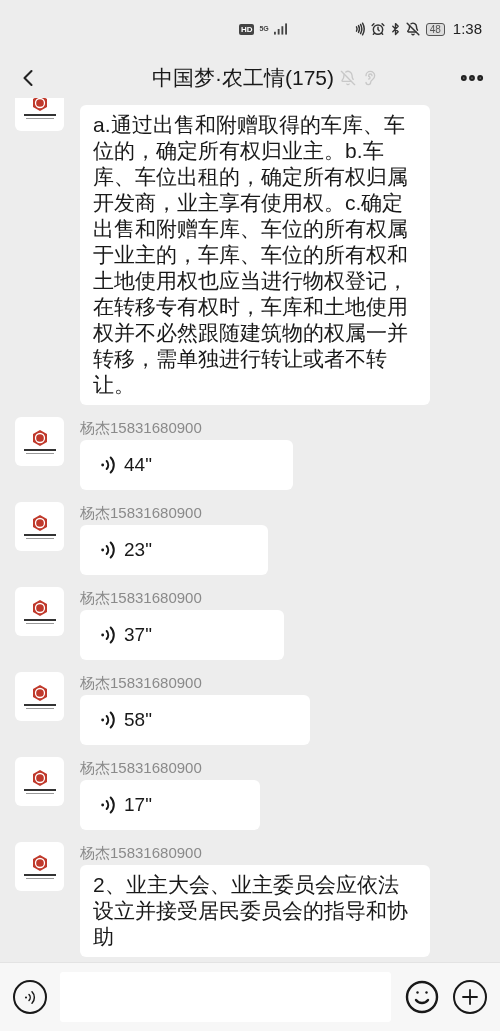 This screenshot has width=500, height=1031. What do you see at coordinates (246, 29) in the screenshot?
I see `network-indicator: HD` at bounding box center [246, 29].